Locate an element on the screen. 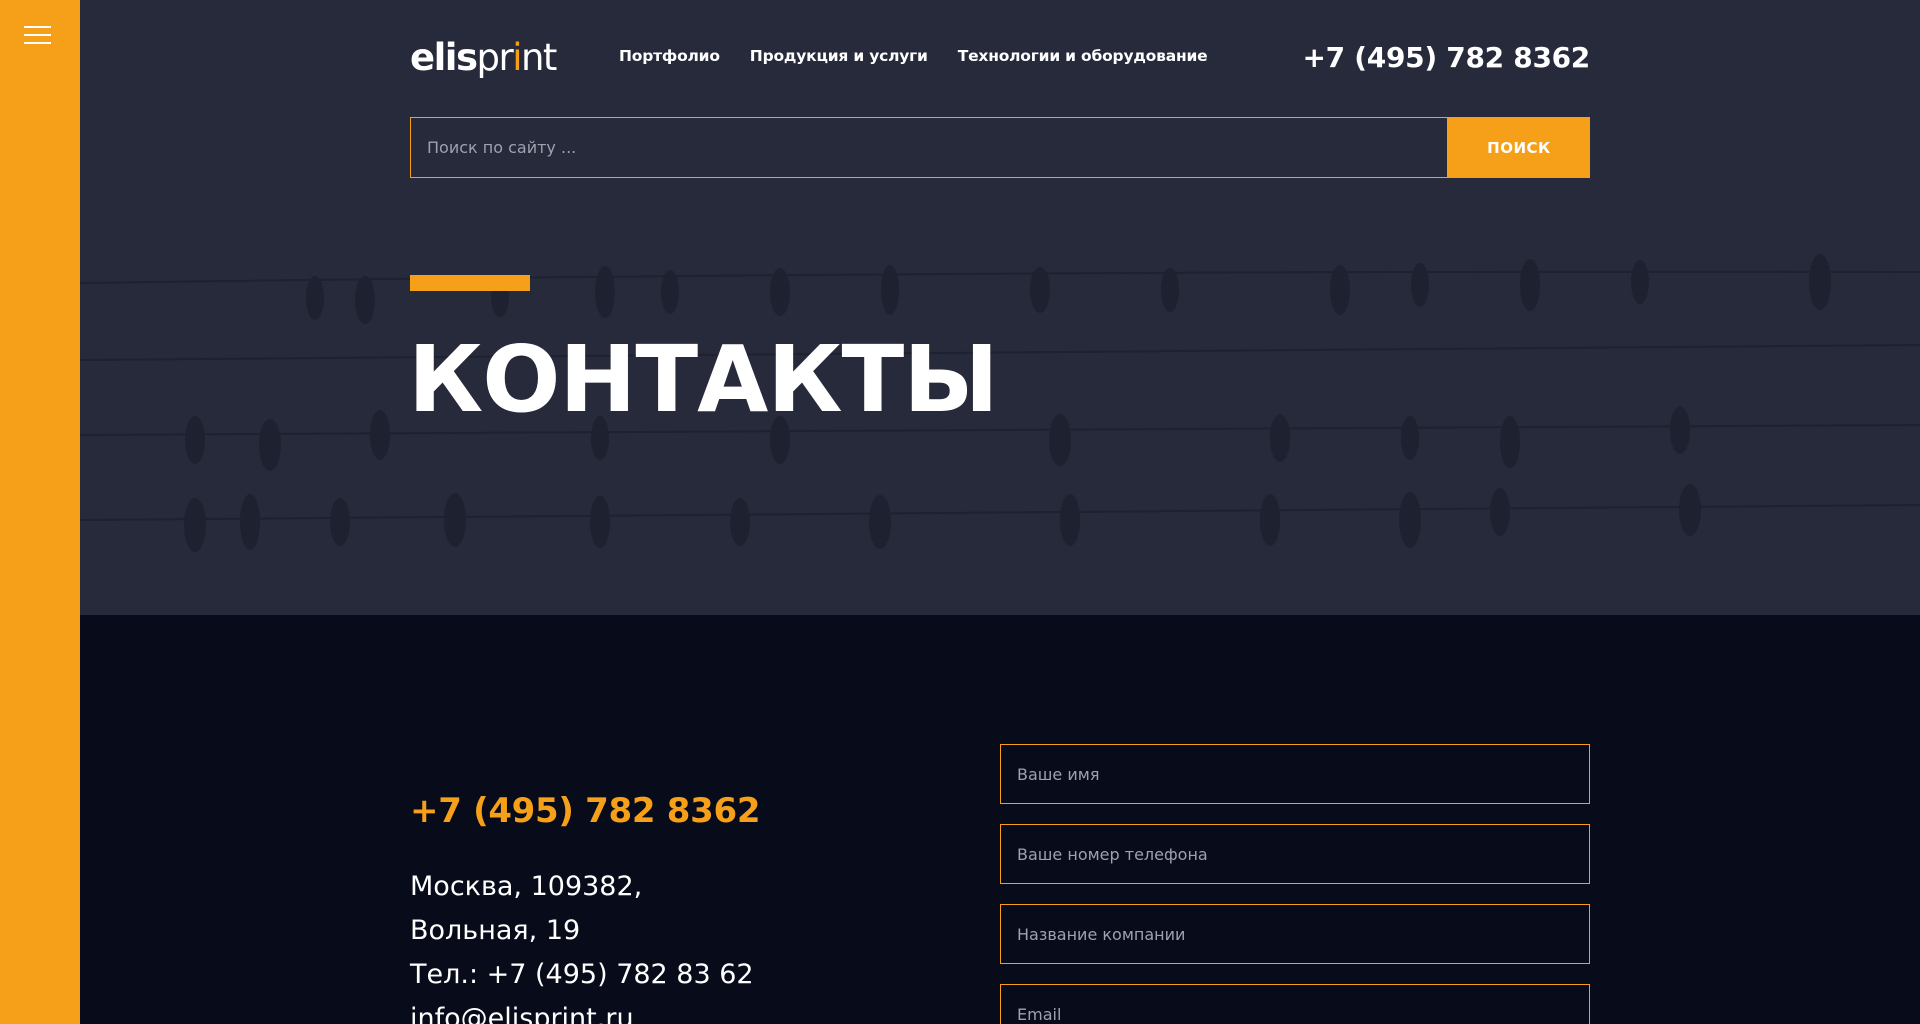  page-title: КОНТАКТЫ is located at coordinates (703, 379).